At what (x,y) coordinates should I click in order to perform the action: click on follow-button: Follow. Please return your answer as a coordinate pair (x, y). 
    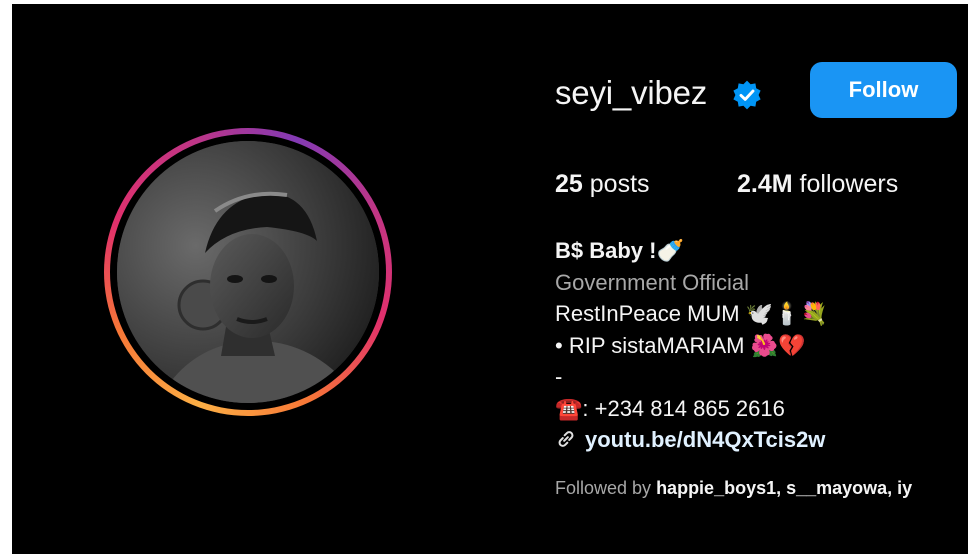
    Looking at the image, I should click on (883, 90).